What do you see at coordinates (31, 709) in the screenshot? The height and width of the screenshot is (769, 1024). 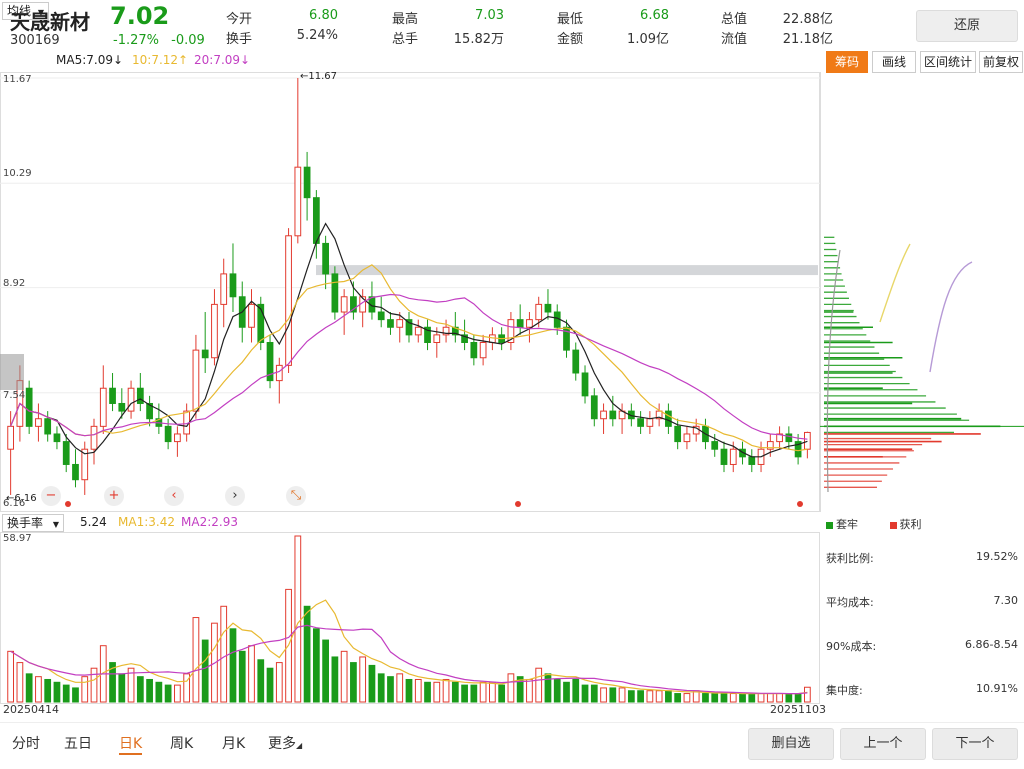 I see `start-date: 20250414` at bounding box center [31, 709].